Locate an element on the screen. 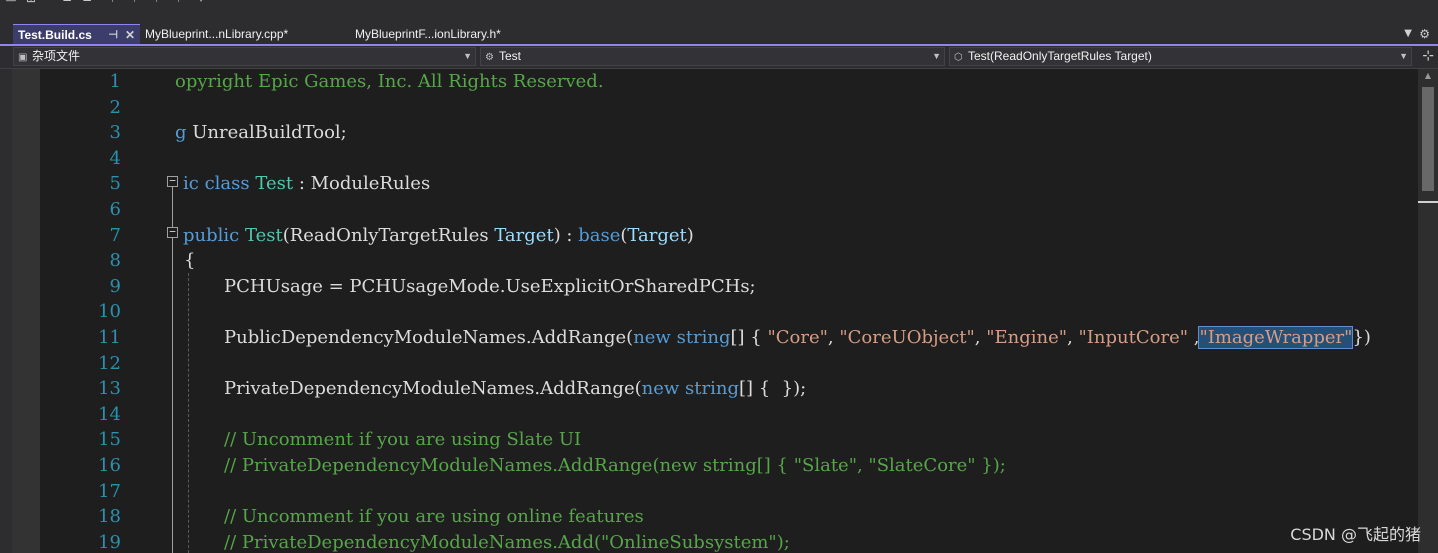 The height and width of the screenshot is (553, 1438). csharp-file-icon: ▣ is located at coordinates (23, 57).